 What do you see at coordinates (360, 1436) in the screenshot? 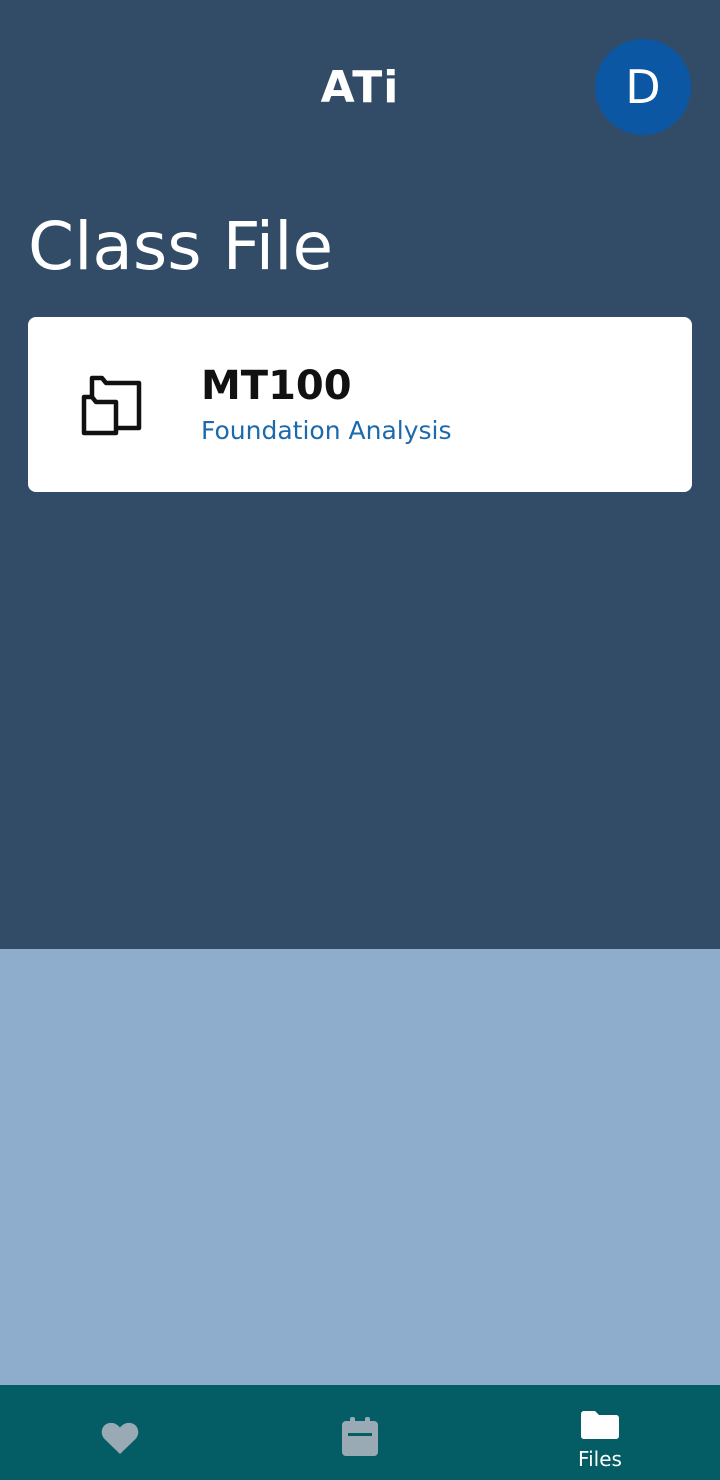
I see `calendar-icon` at bounding box center [360, 1436].